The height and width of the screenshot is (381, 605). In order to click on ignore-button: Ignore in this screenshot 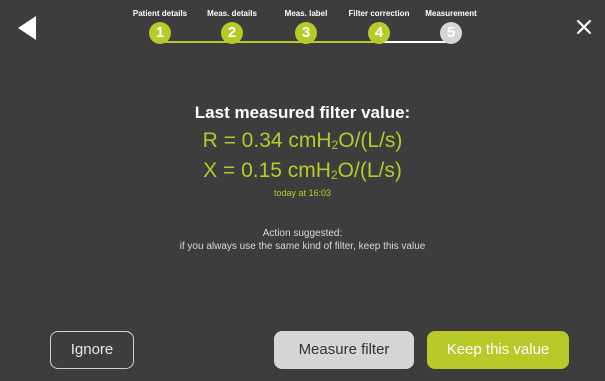, I will do `click(92, 350)`.